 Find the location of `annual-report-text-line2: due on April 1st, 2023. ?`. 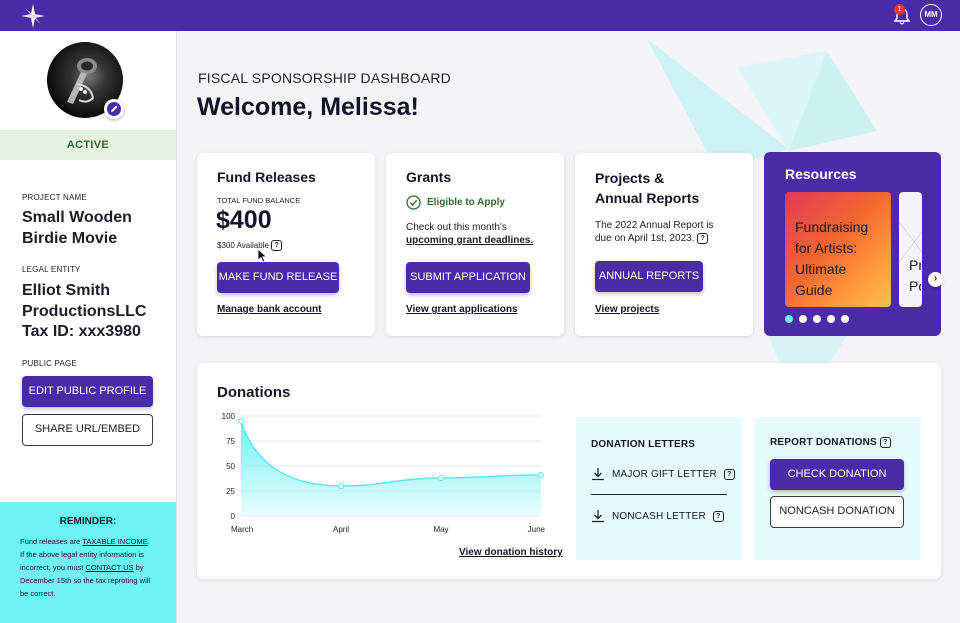

annual-report-text-line2: due on April 1st, 2023. ? is located at coordinates (652, 239).